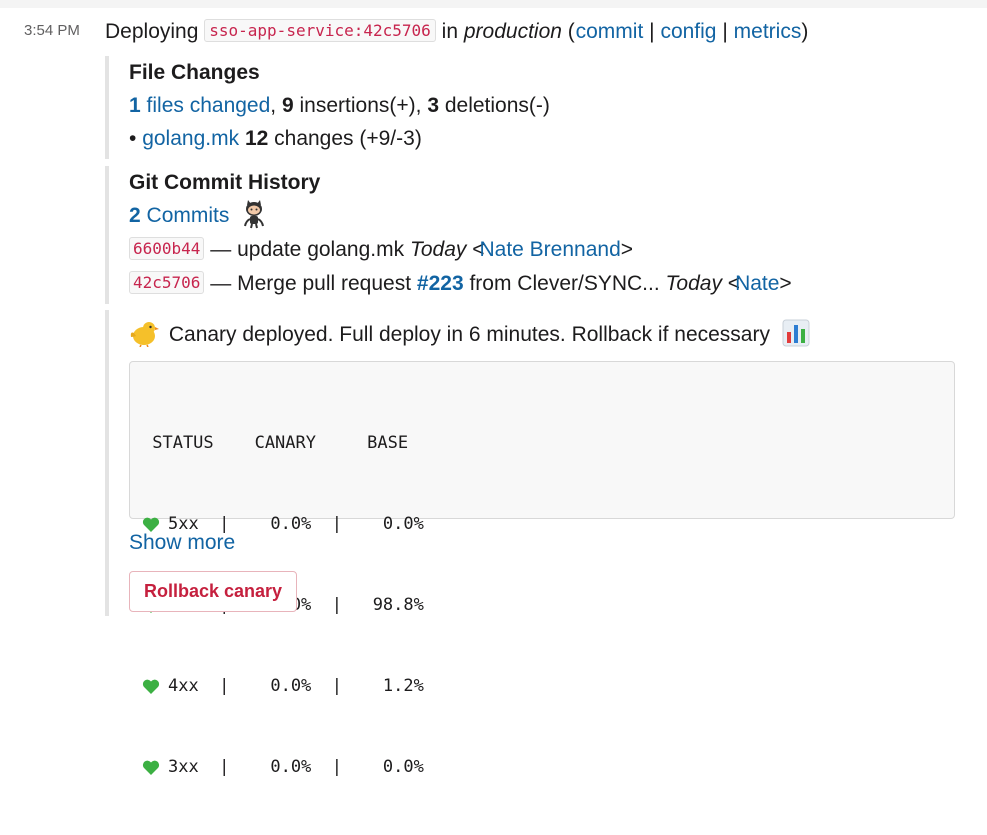  What do you see at coordinates (287, 105) in the screenshot?
I see `insertions-count: 9` at bounding box center [287, 105].